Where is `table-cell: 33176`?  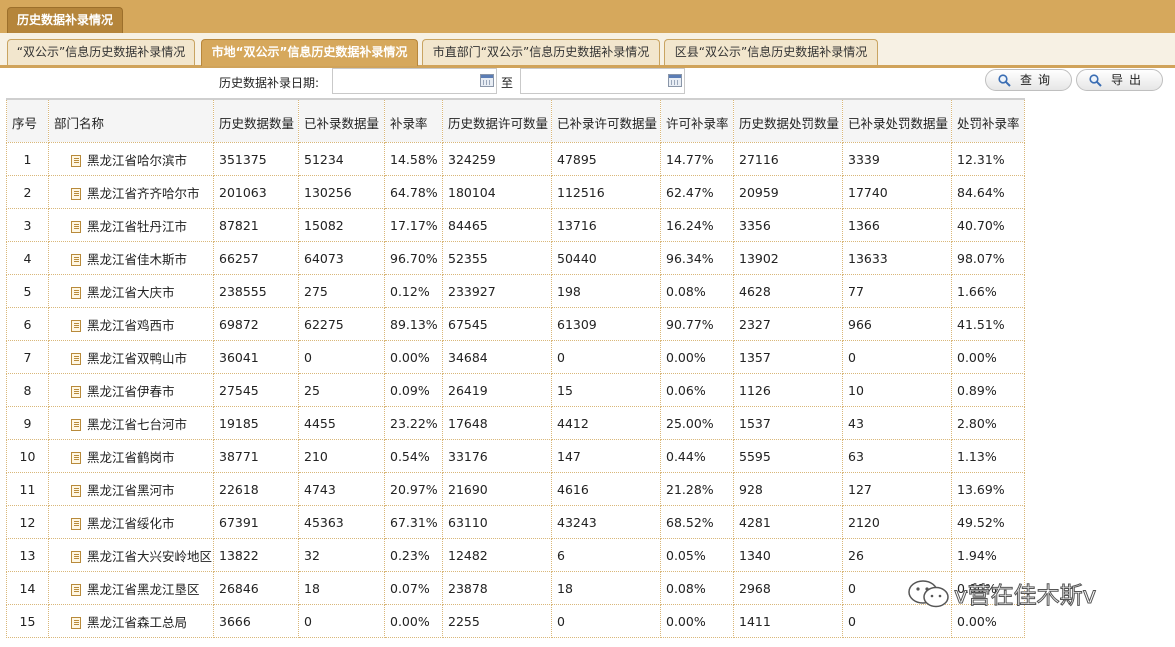 table-cell: 33176 is located at coordinates (497, 456).